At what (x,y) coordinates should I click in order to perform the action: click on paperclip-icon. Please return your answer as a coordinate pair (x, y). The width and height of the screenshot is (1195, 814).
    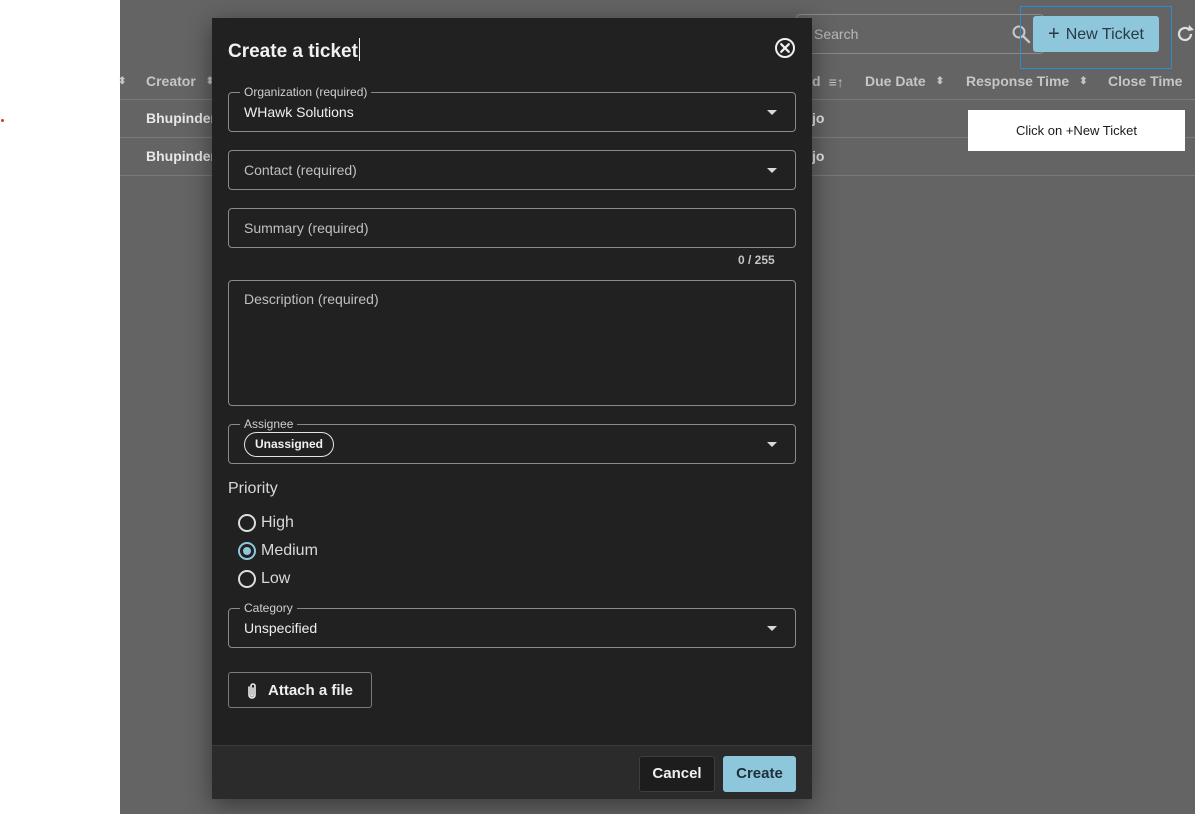
    Looking at the image, I should click on (252, 691).